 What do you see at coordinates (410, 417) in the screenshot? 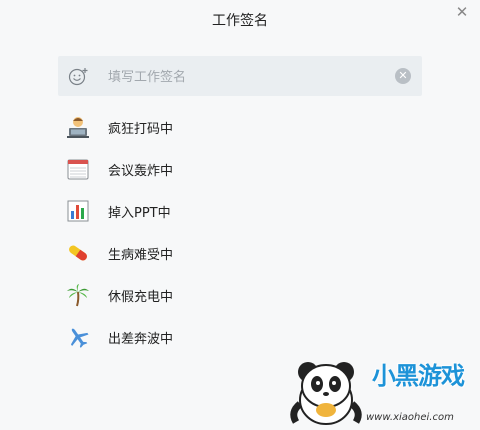
I see `watermark-url: www.xiaohei.com` at bounding box center [410, 417].